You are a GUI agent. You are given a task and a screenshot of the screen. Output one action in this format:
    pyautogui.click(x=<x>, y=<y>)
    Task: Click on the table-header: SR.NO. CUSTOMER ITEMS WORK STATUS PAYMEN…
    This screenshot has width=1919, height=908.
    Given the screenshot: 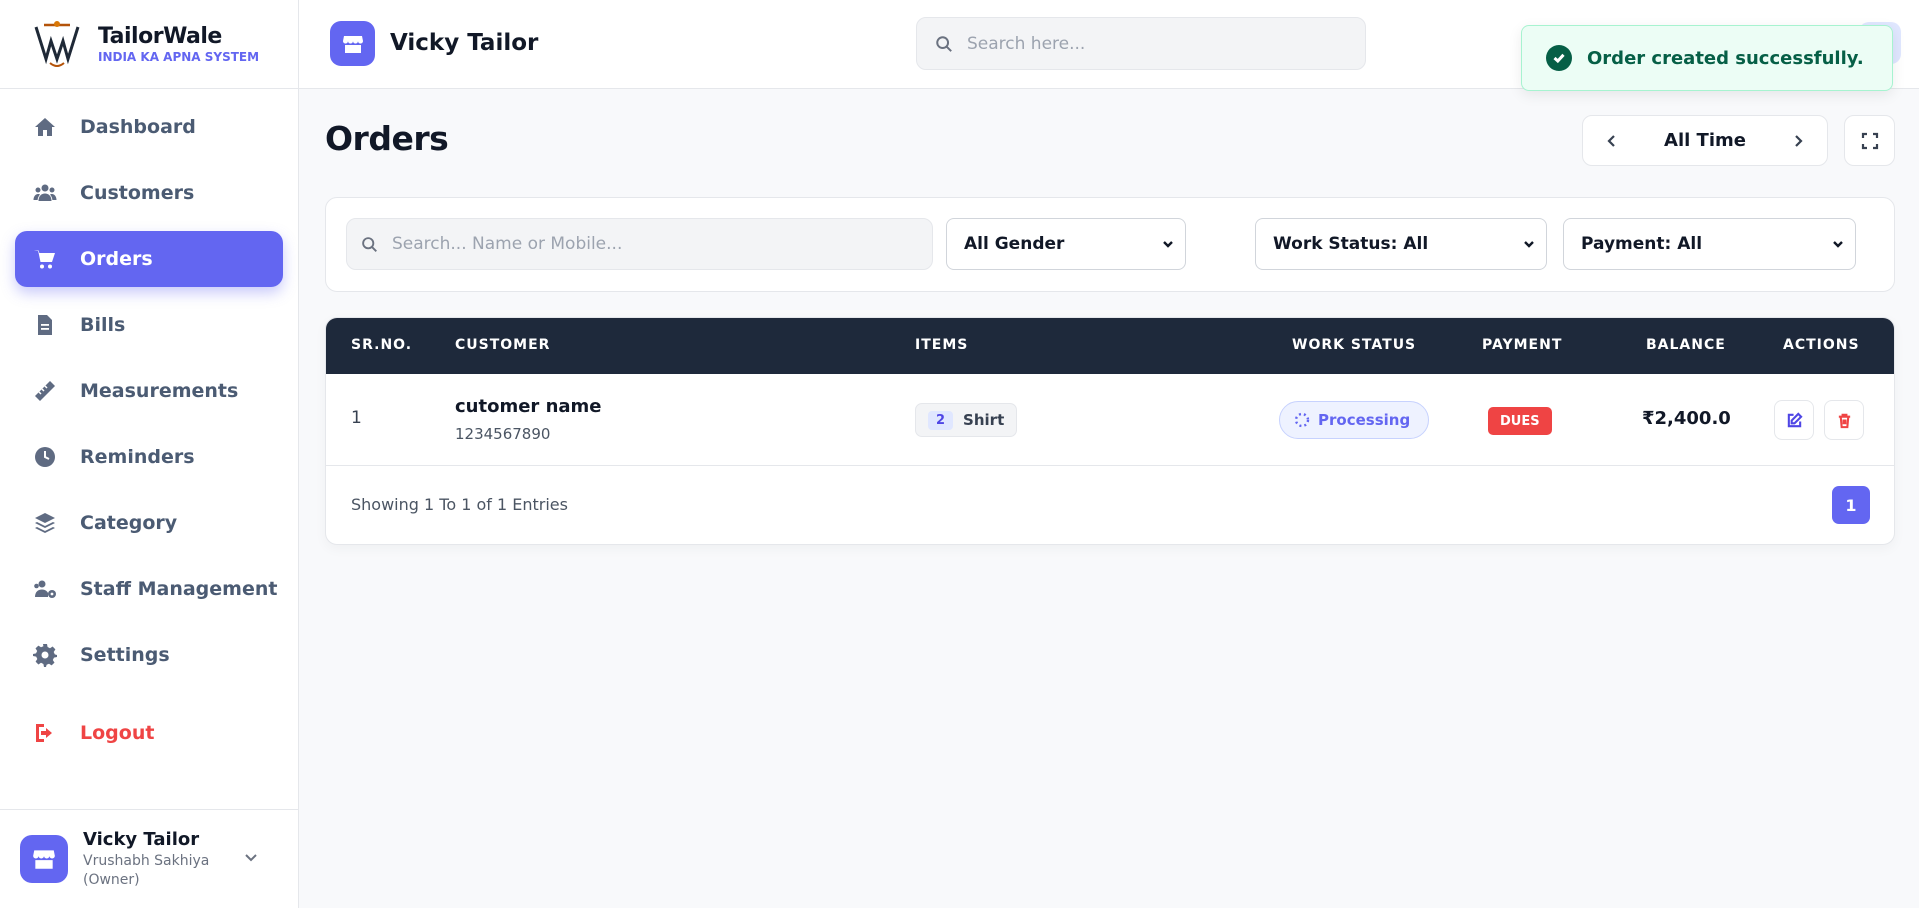 What is the action you would take?
    pyautogui.click(x=1110, y=346)
    